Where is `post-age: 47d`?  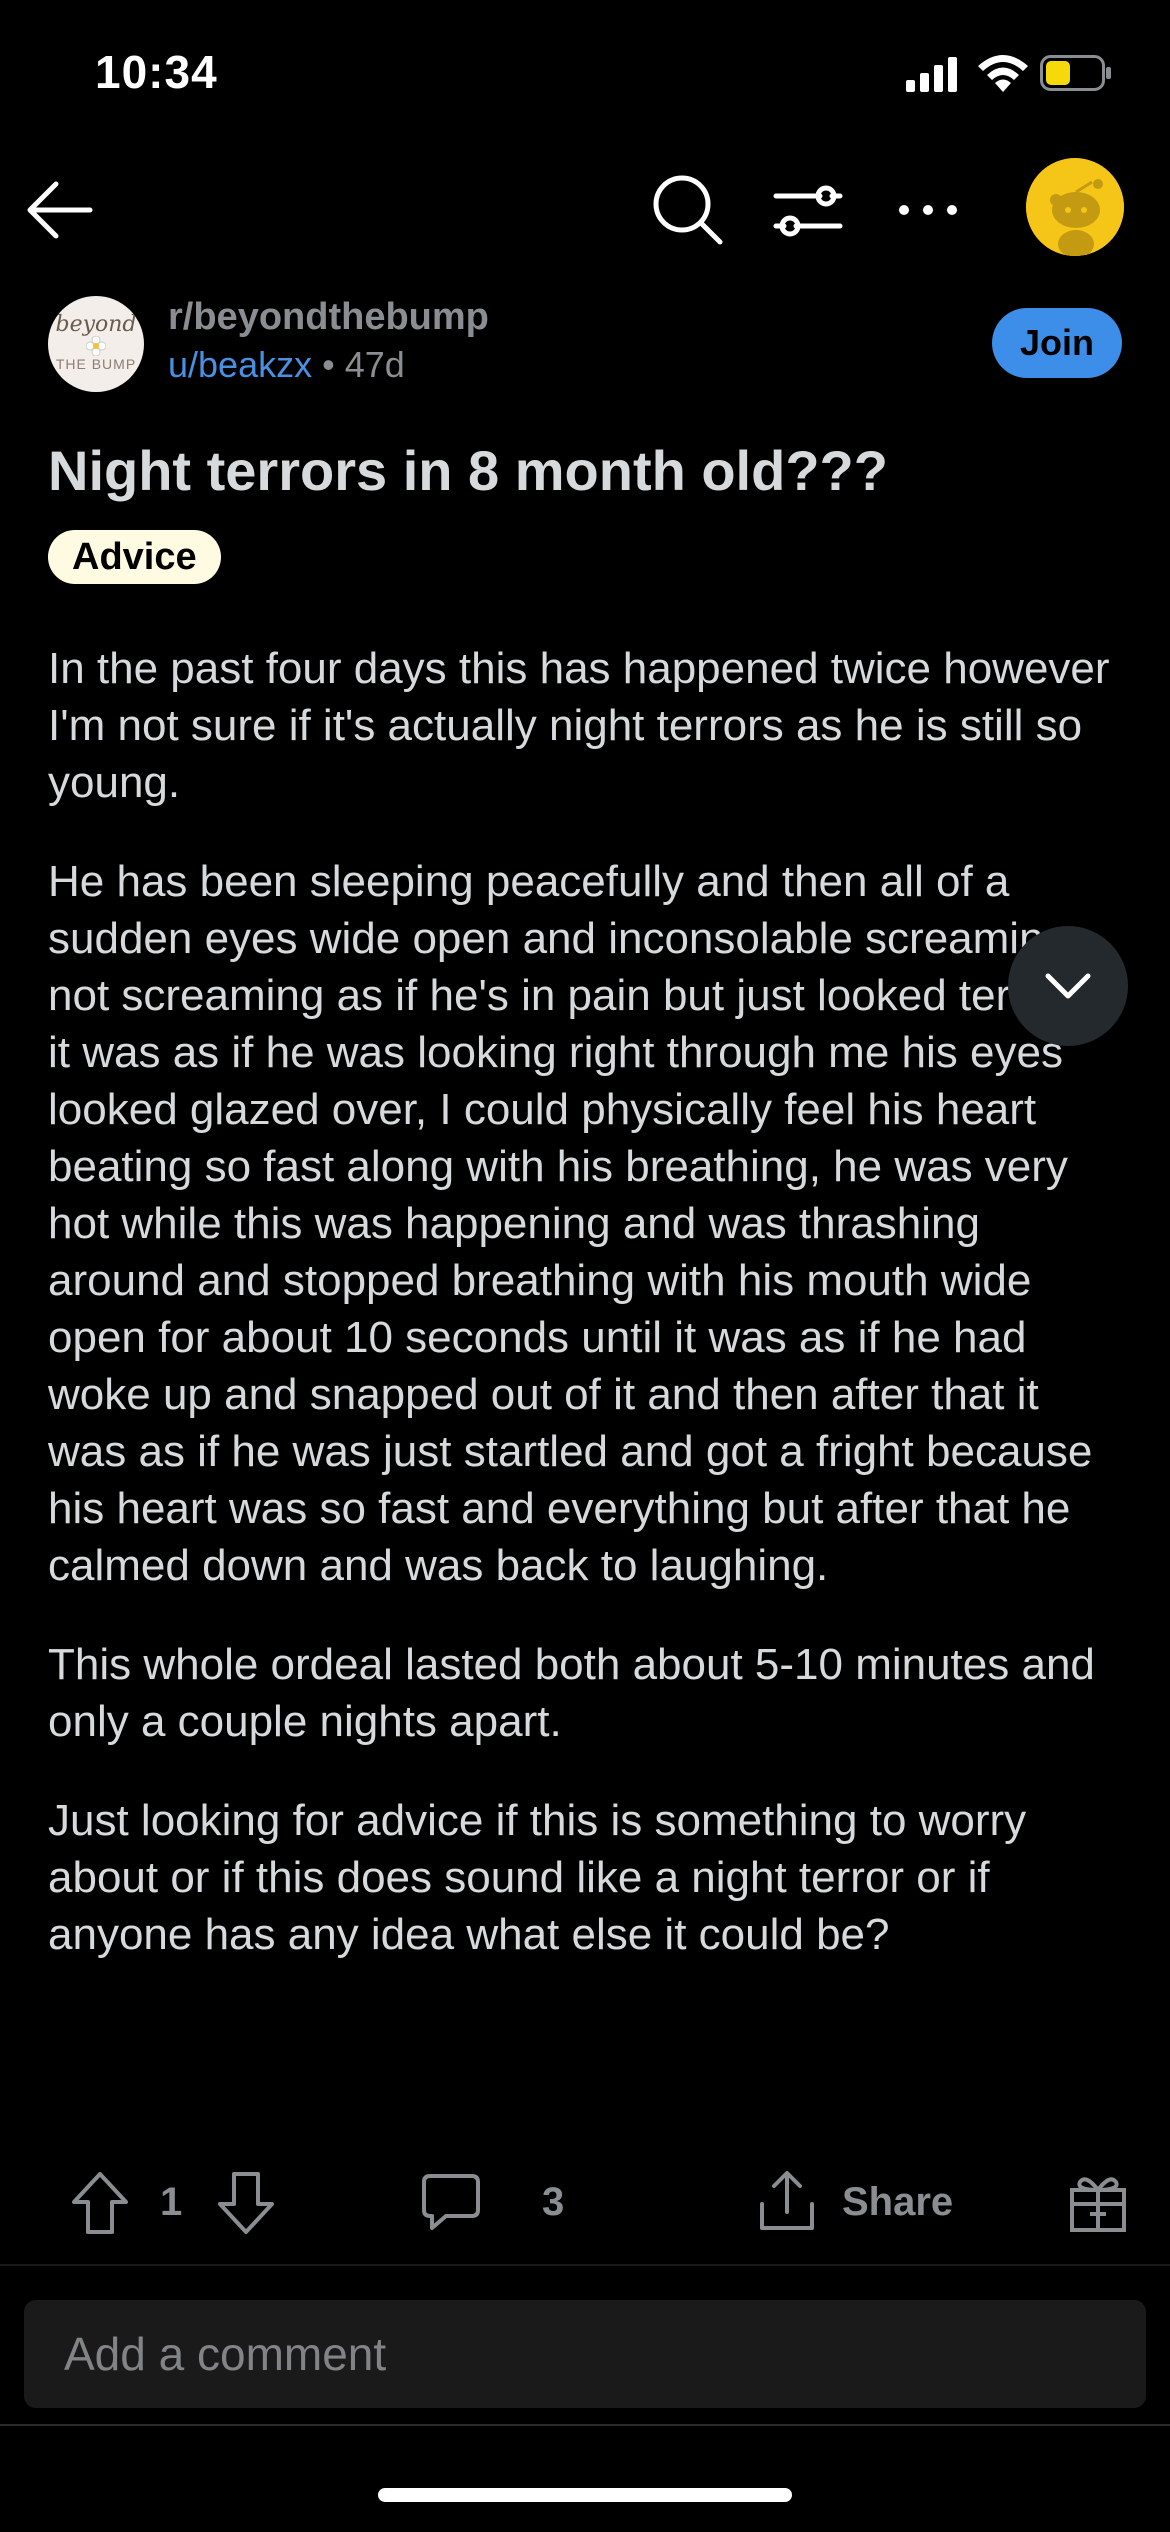 post-age: 47d is located at coordinates (374, 364).